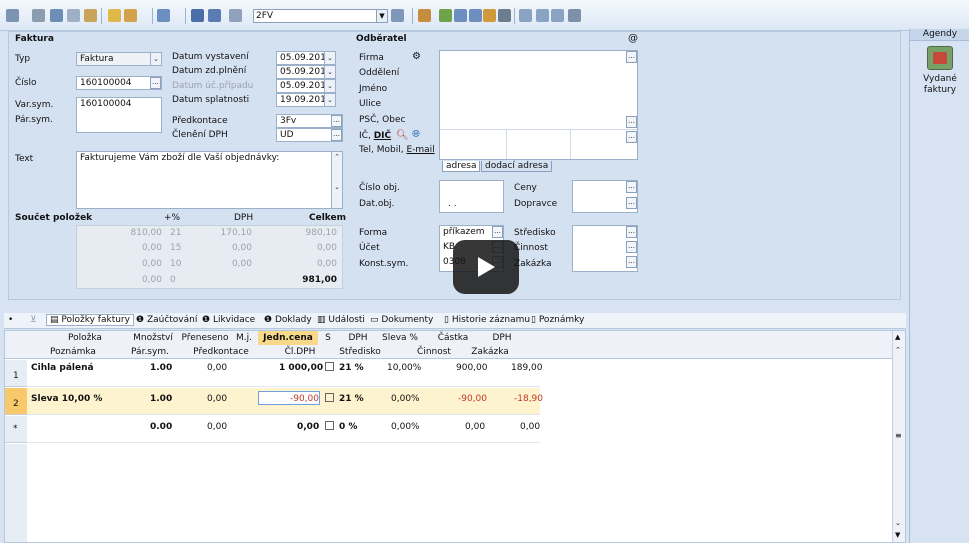 This screenshot has width=969, height=543. Describe the element at coordinates (306, 58) in the screenshot. I see `datum-vystaveni-input: 05.09.2016 ⌄` at that location.